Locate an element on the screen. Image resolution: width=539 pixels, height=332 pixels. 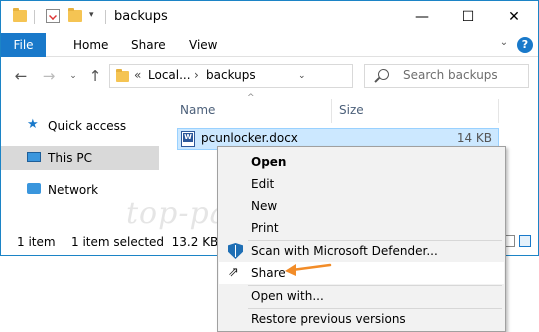
maximize-button: ☐ is located at coordinates (468, 17).